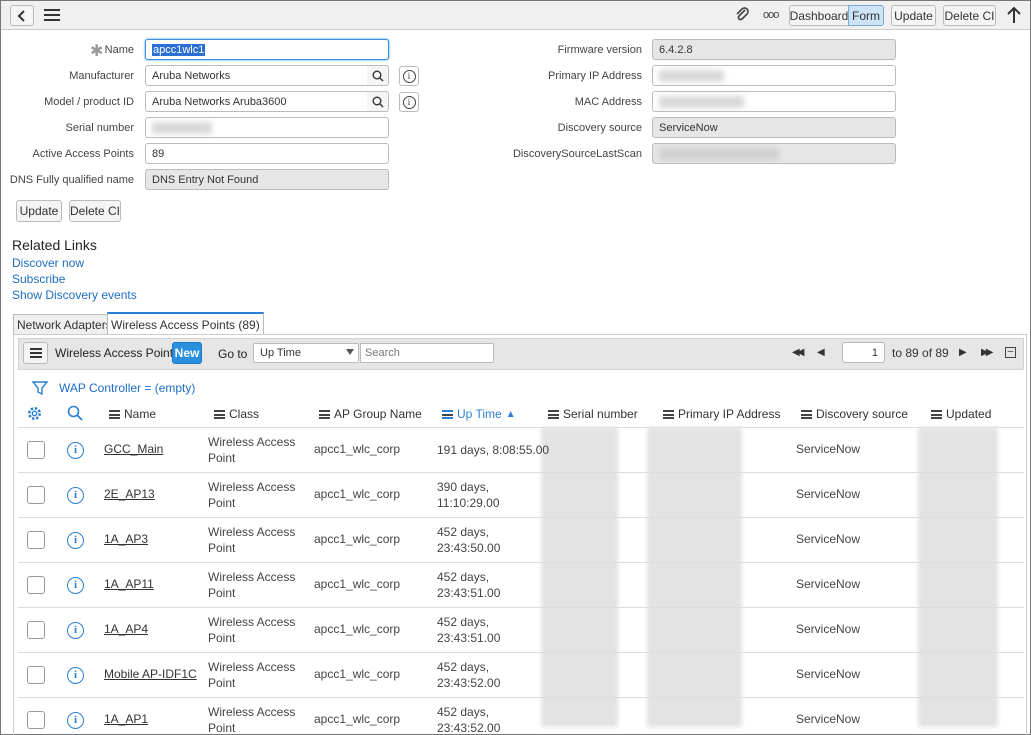 Image resolution: width=1031 pixels, height=735 pixels. I want to click on tab-wireless-access-points: Wireless Access Points (89), so click(185, 323).